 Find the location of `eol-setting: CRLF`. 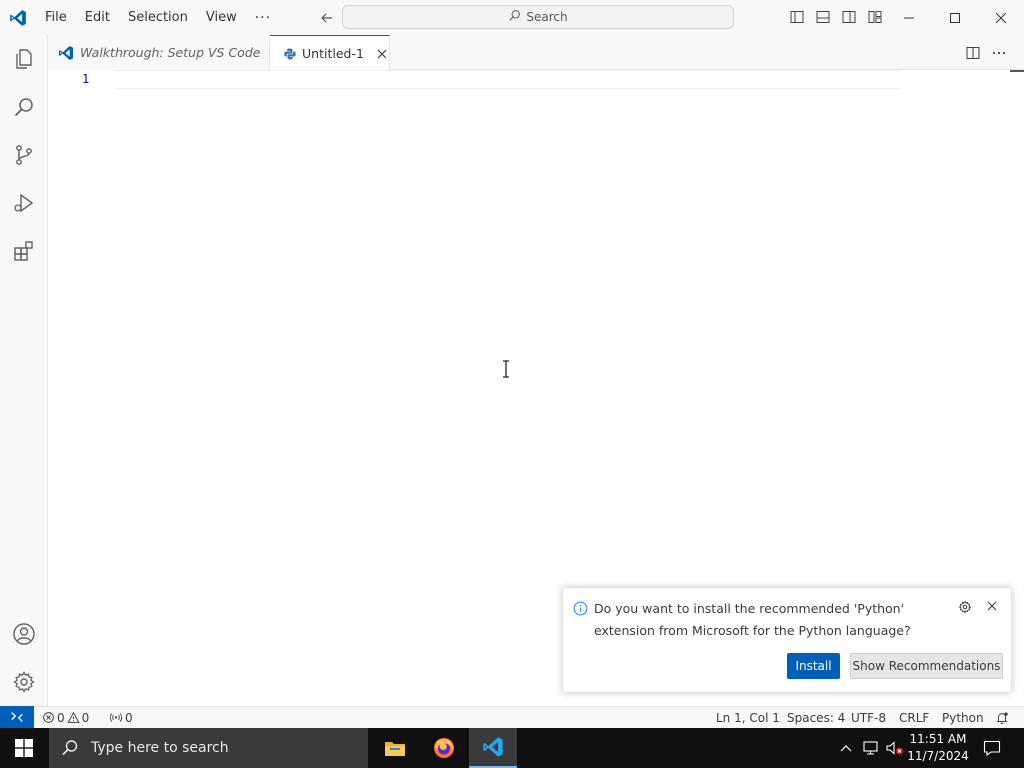

eol-setting: CRLF is located at coordinates (914, 717).